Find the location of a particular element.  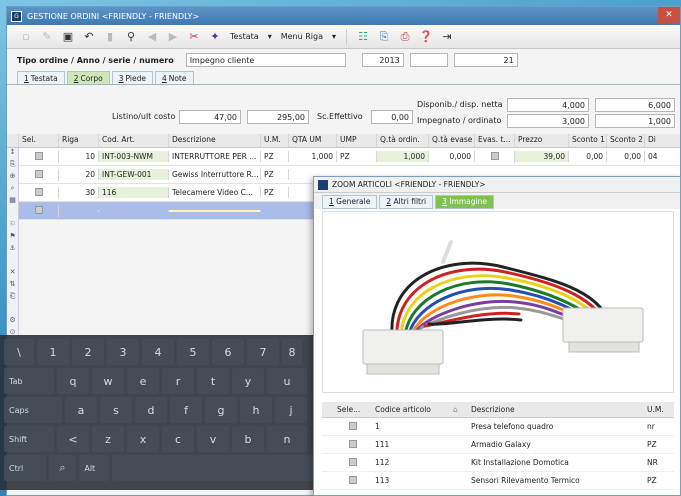

list-item: 112 Kit Installazione Domotica NR is located at coordinates (498, 463).